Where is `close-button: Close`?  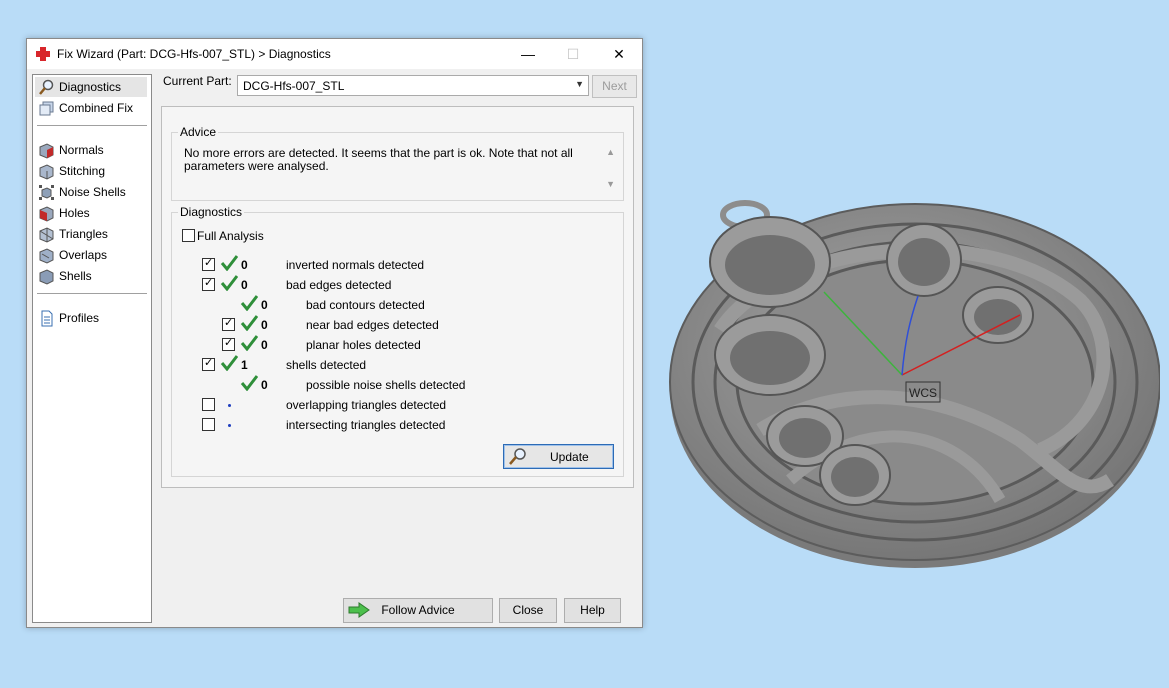
close-button: Close is located at coordinates (528, 610).